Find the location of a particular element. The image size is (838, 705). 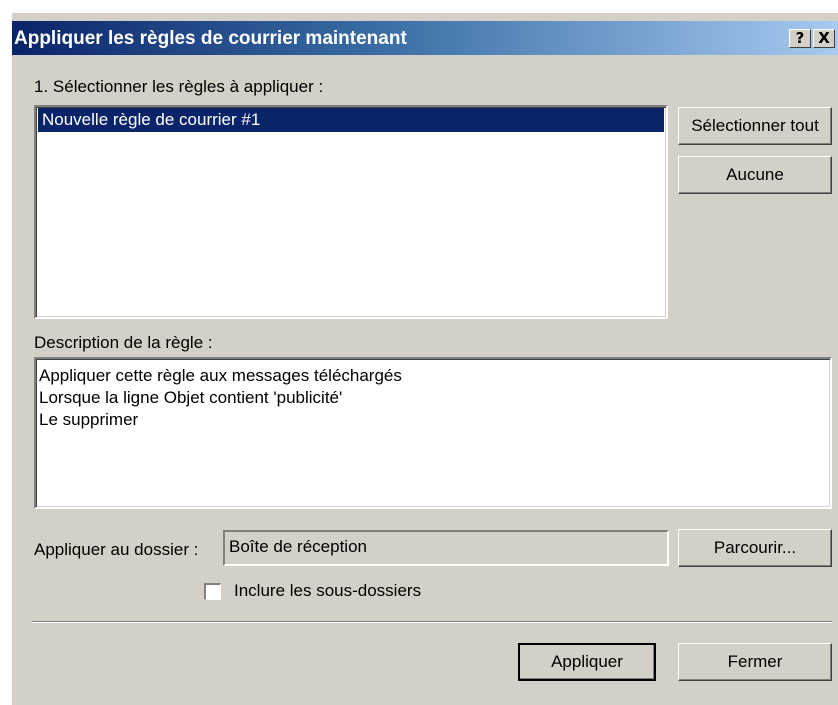

close-window-button: X is located at coordinates (824, 38).